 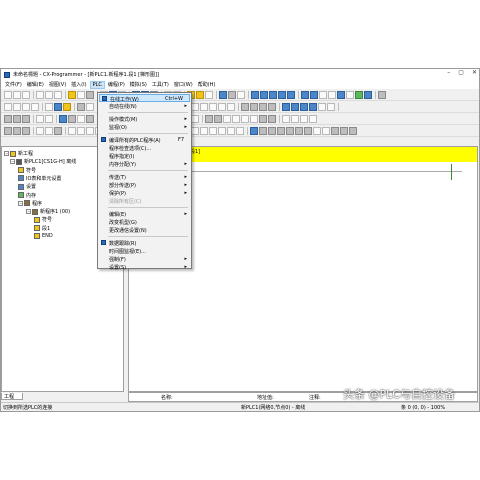 What do you see at coordinates (144, 243) in the screenshot?
I see `plc-menu-item-20: 数据跟踪(R)` at bounding box center [144, 243].